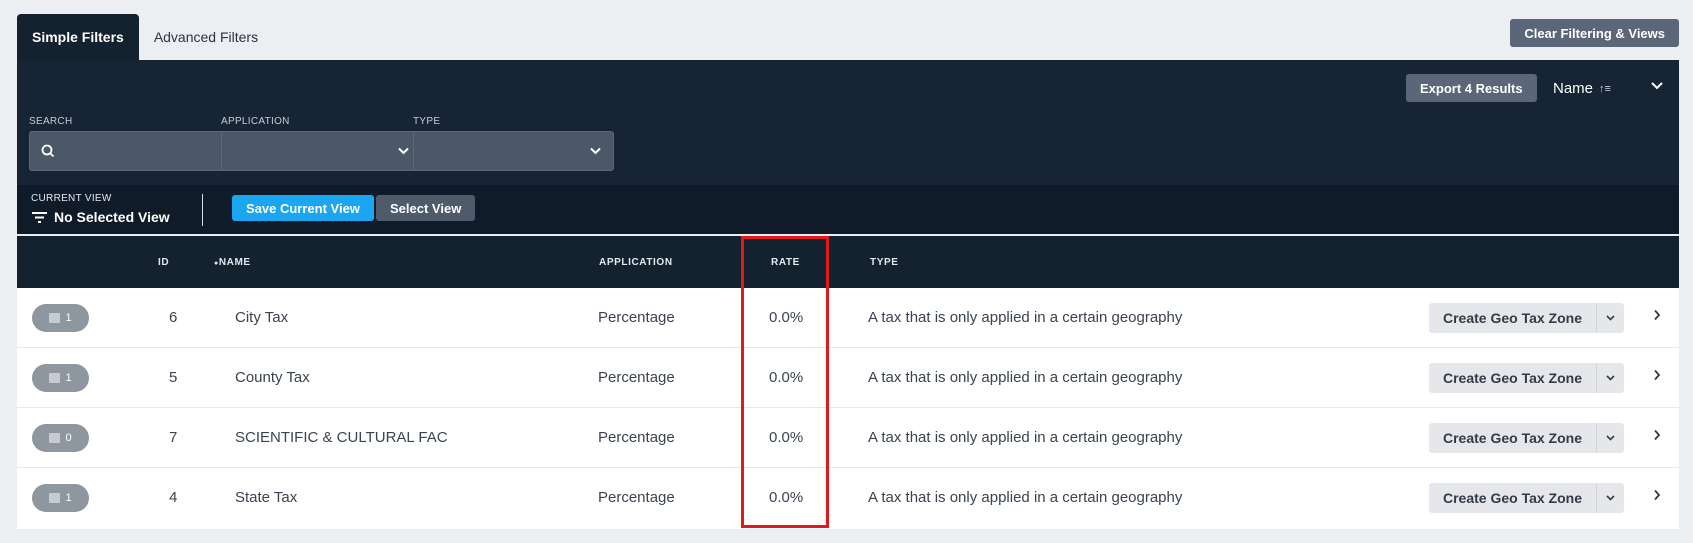 This screenshot has height=543, width=1693. What do you see at coordinates (884, 262) in the screenshot?
I see `column-header-type: TYPE` at bounding box center [884, 262].